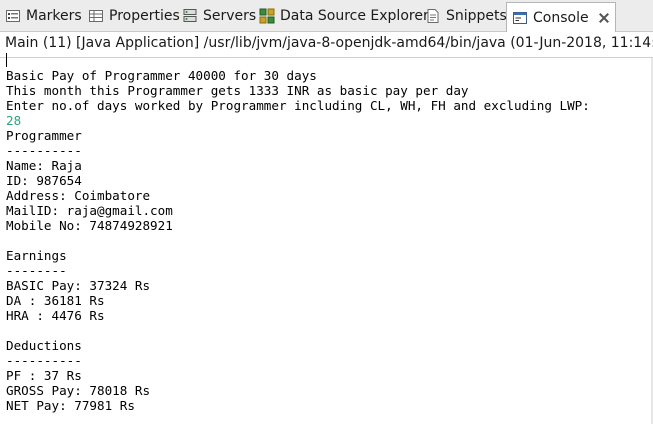  Describe the element at coordinates (14, 120) in the screenshot. I see `console-user-input: 28` at that location.